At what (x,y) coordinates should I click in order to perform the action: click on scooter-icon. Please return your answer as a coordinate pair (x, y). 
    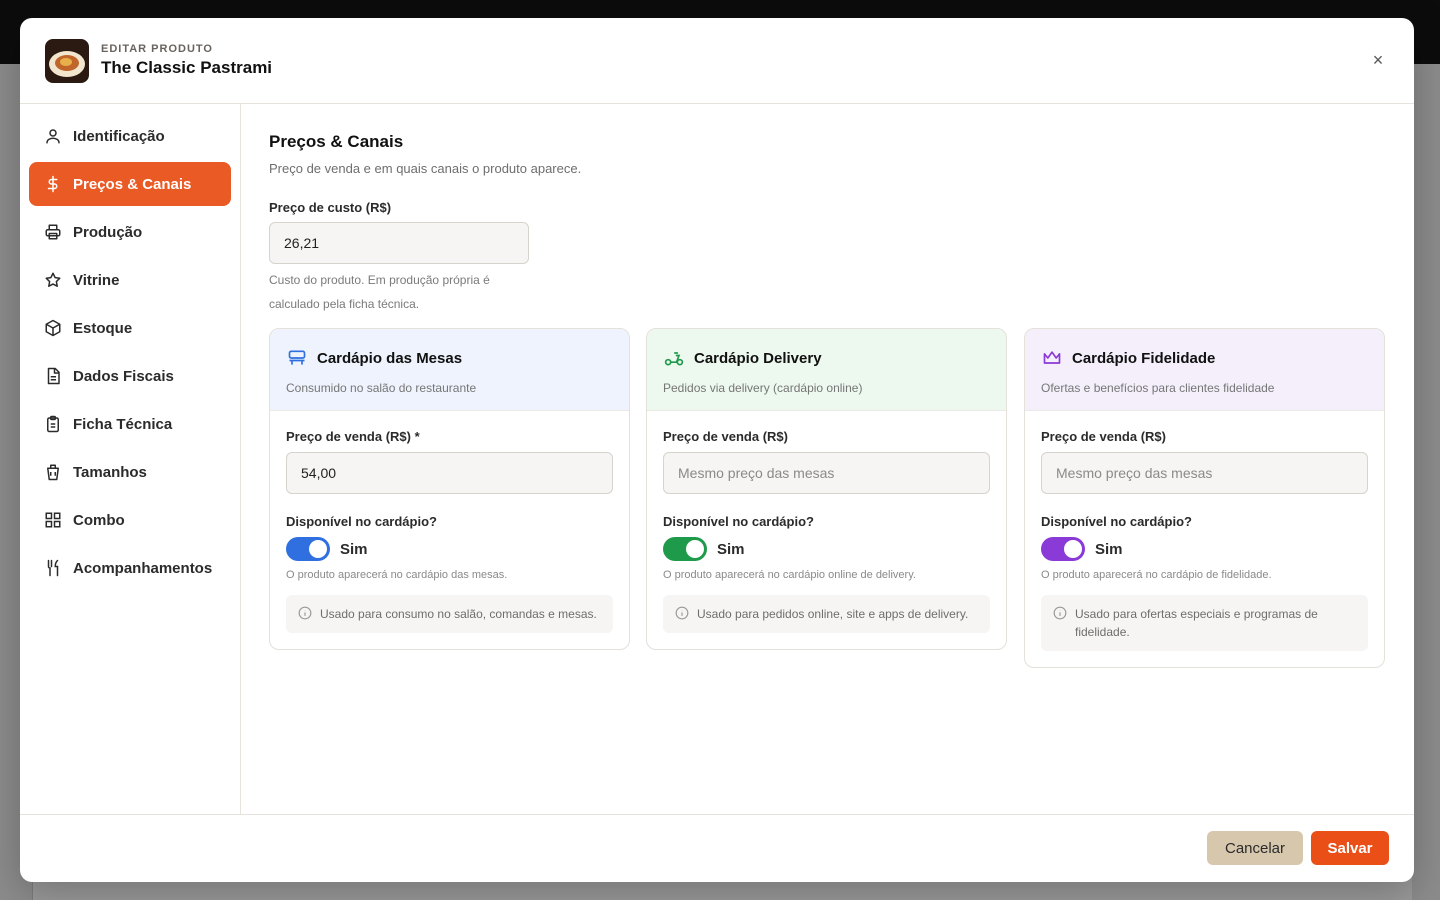
    Looking at the image, I should click on (674, 358).